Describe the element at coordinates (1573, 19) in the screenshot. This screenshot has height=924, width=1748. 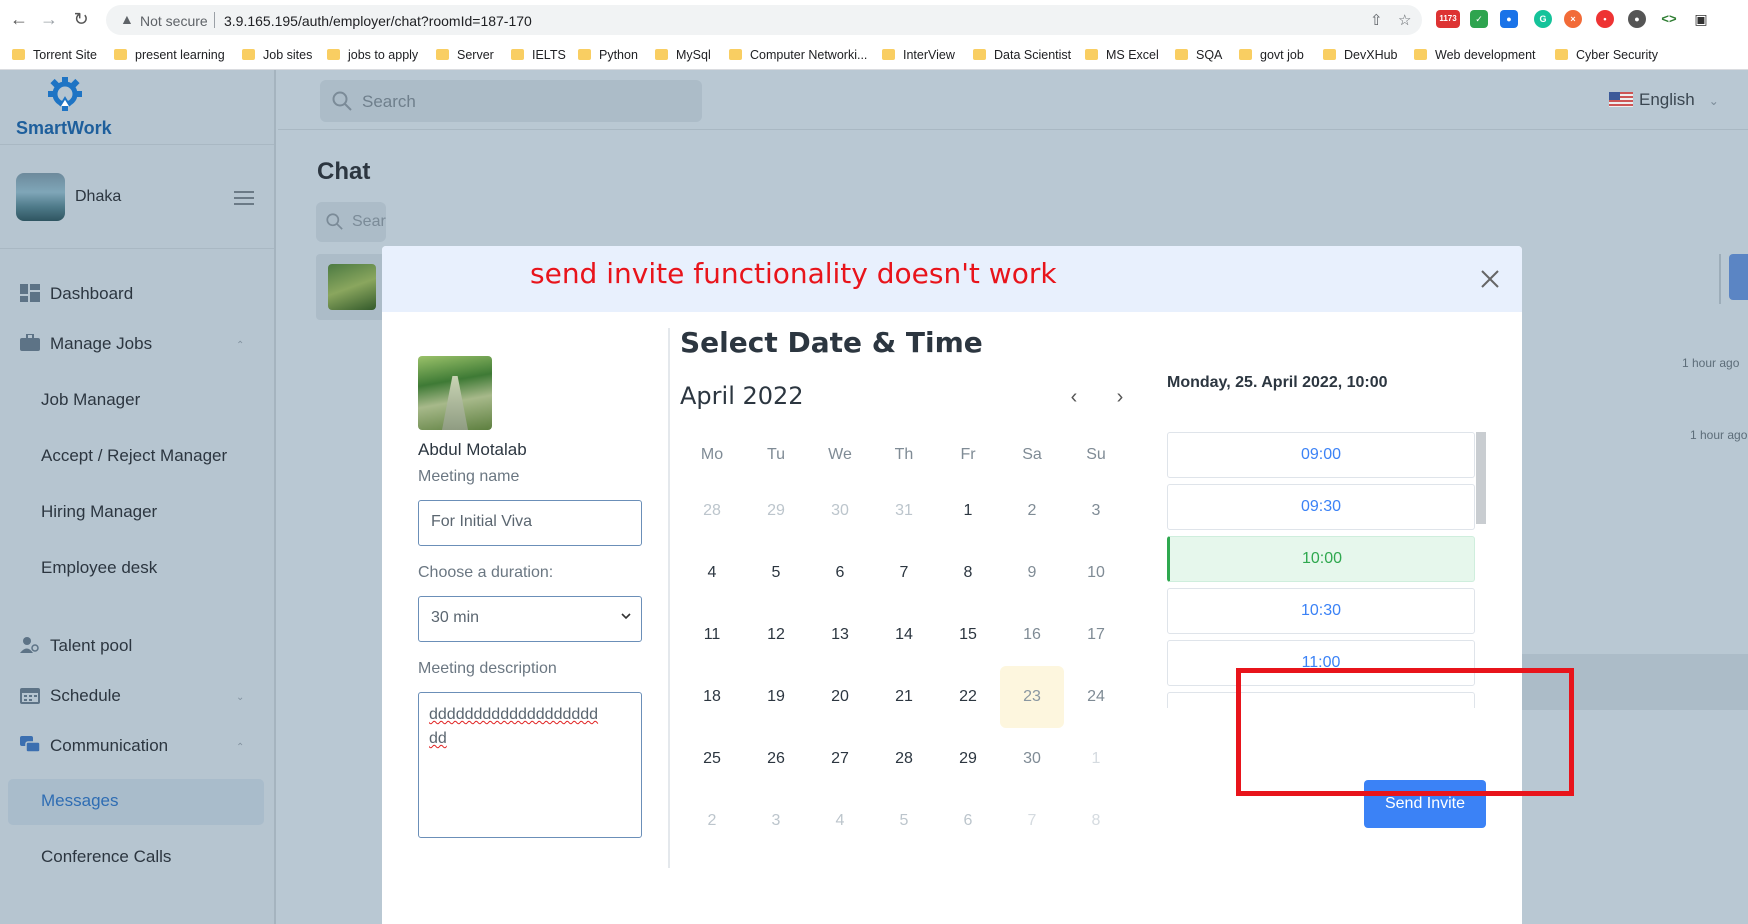
I see `orange-extension-icon: ×` at that location.